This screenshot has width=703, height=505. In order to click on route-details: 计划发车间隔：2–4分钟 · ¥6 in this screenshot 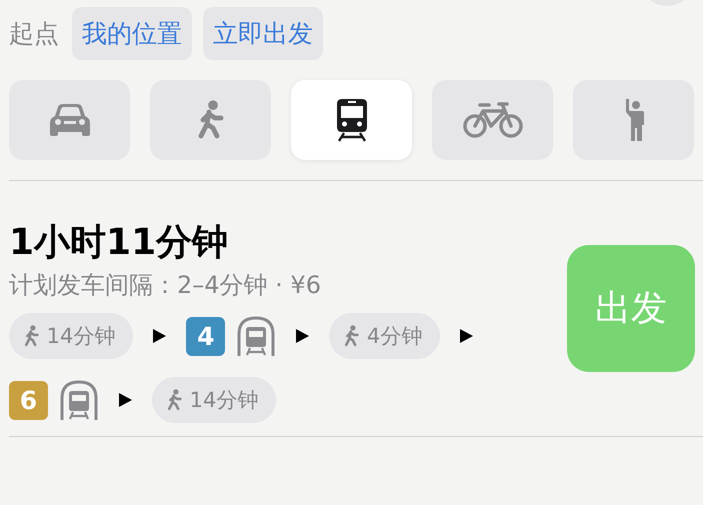, I will do `click(165, 285)`.